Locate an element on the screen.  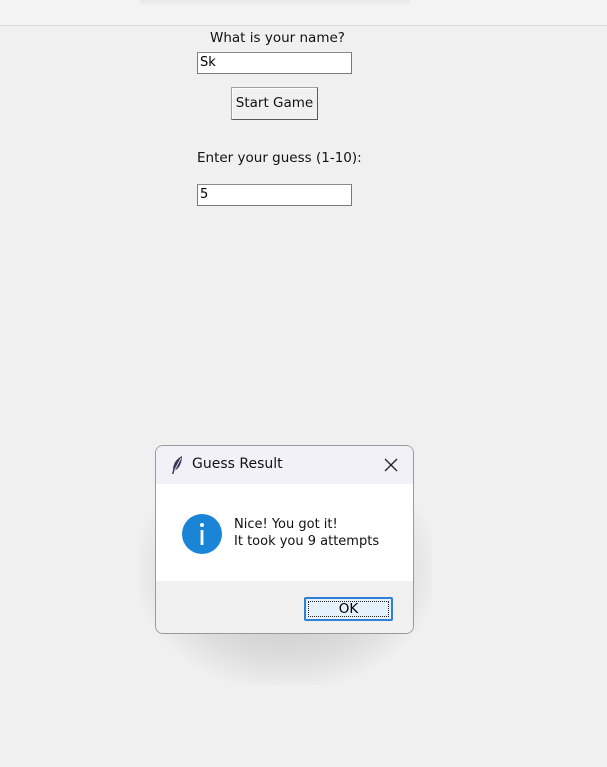
dialog-title: Guess Result is located at coordinates (237, 464).